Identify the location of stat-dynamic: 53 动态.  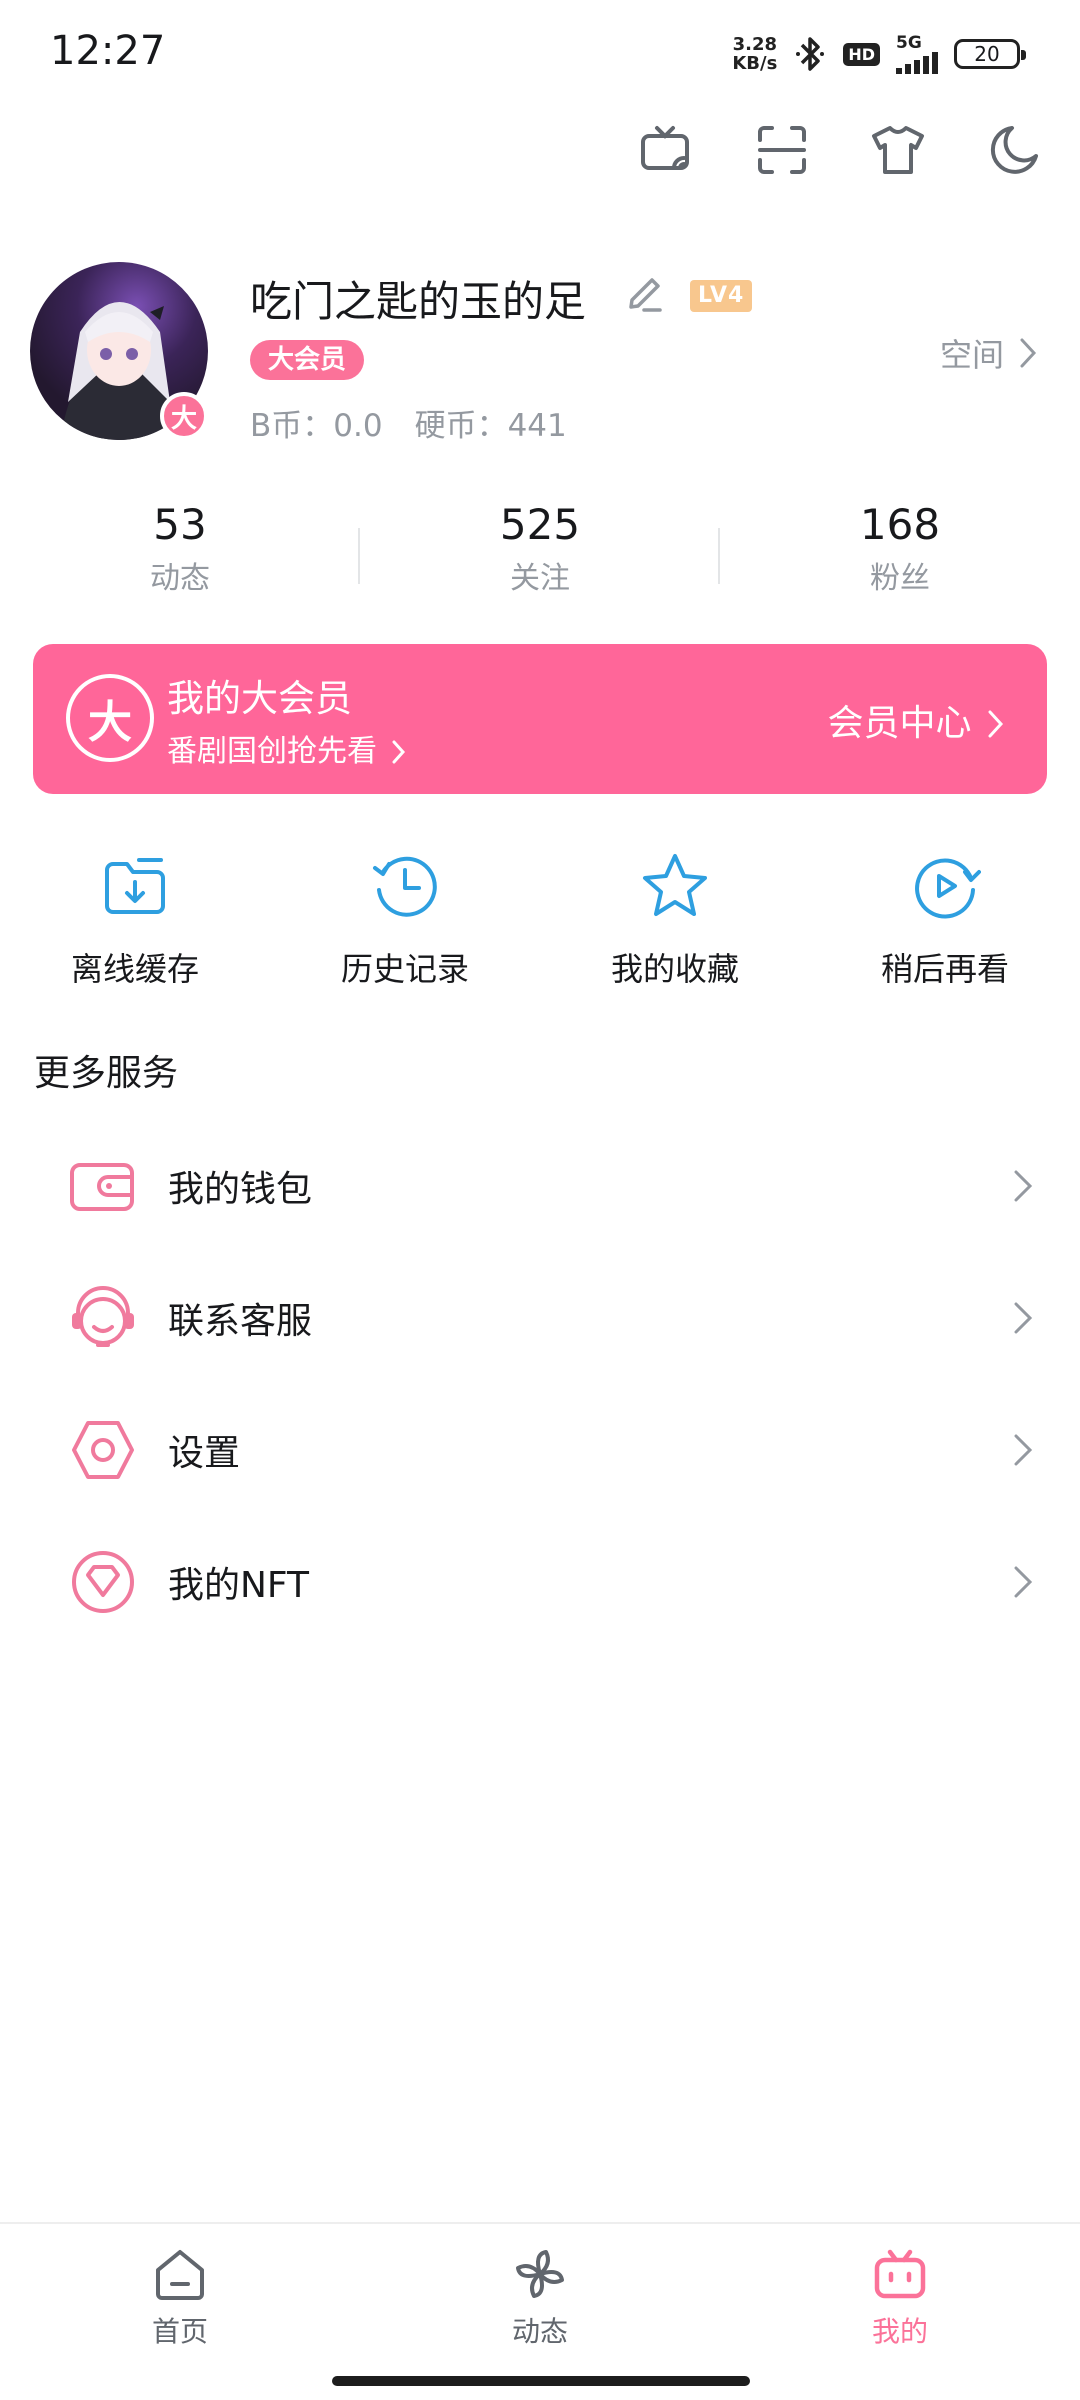
(180, 548).